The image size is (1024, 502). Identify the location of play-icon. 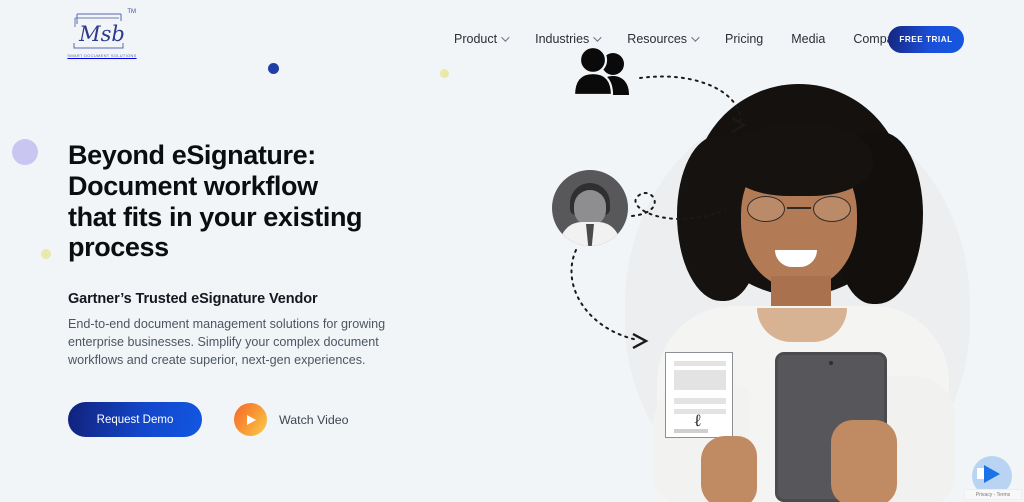
(250, 419).